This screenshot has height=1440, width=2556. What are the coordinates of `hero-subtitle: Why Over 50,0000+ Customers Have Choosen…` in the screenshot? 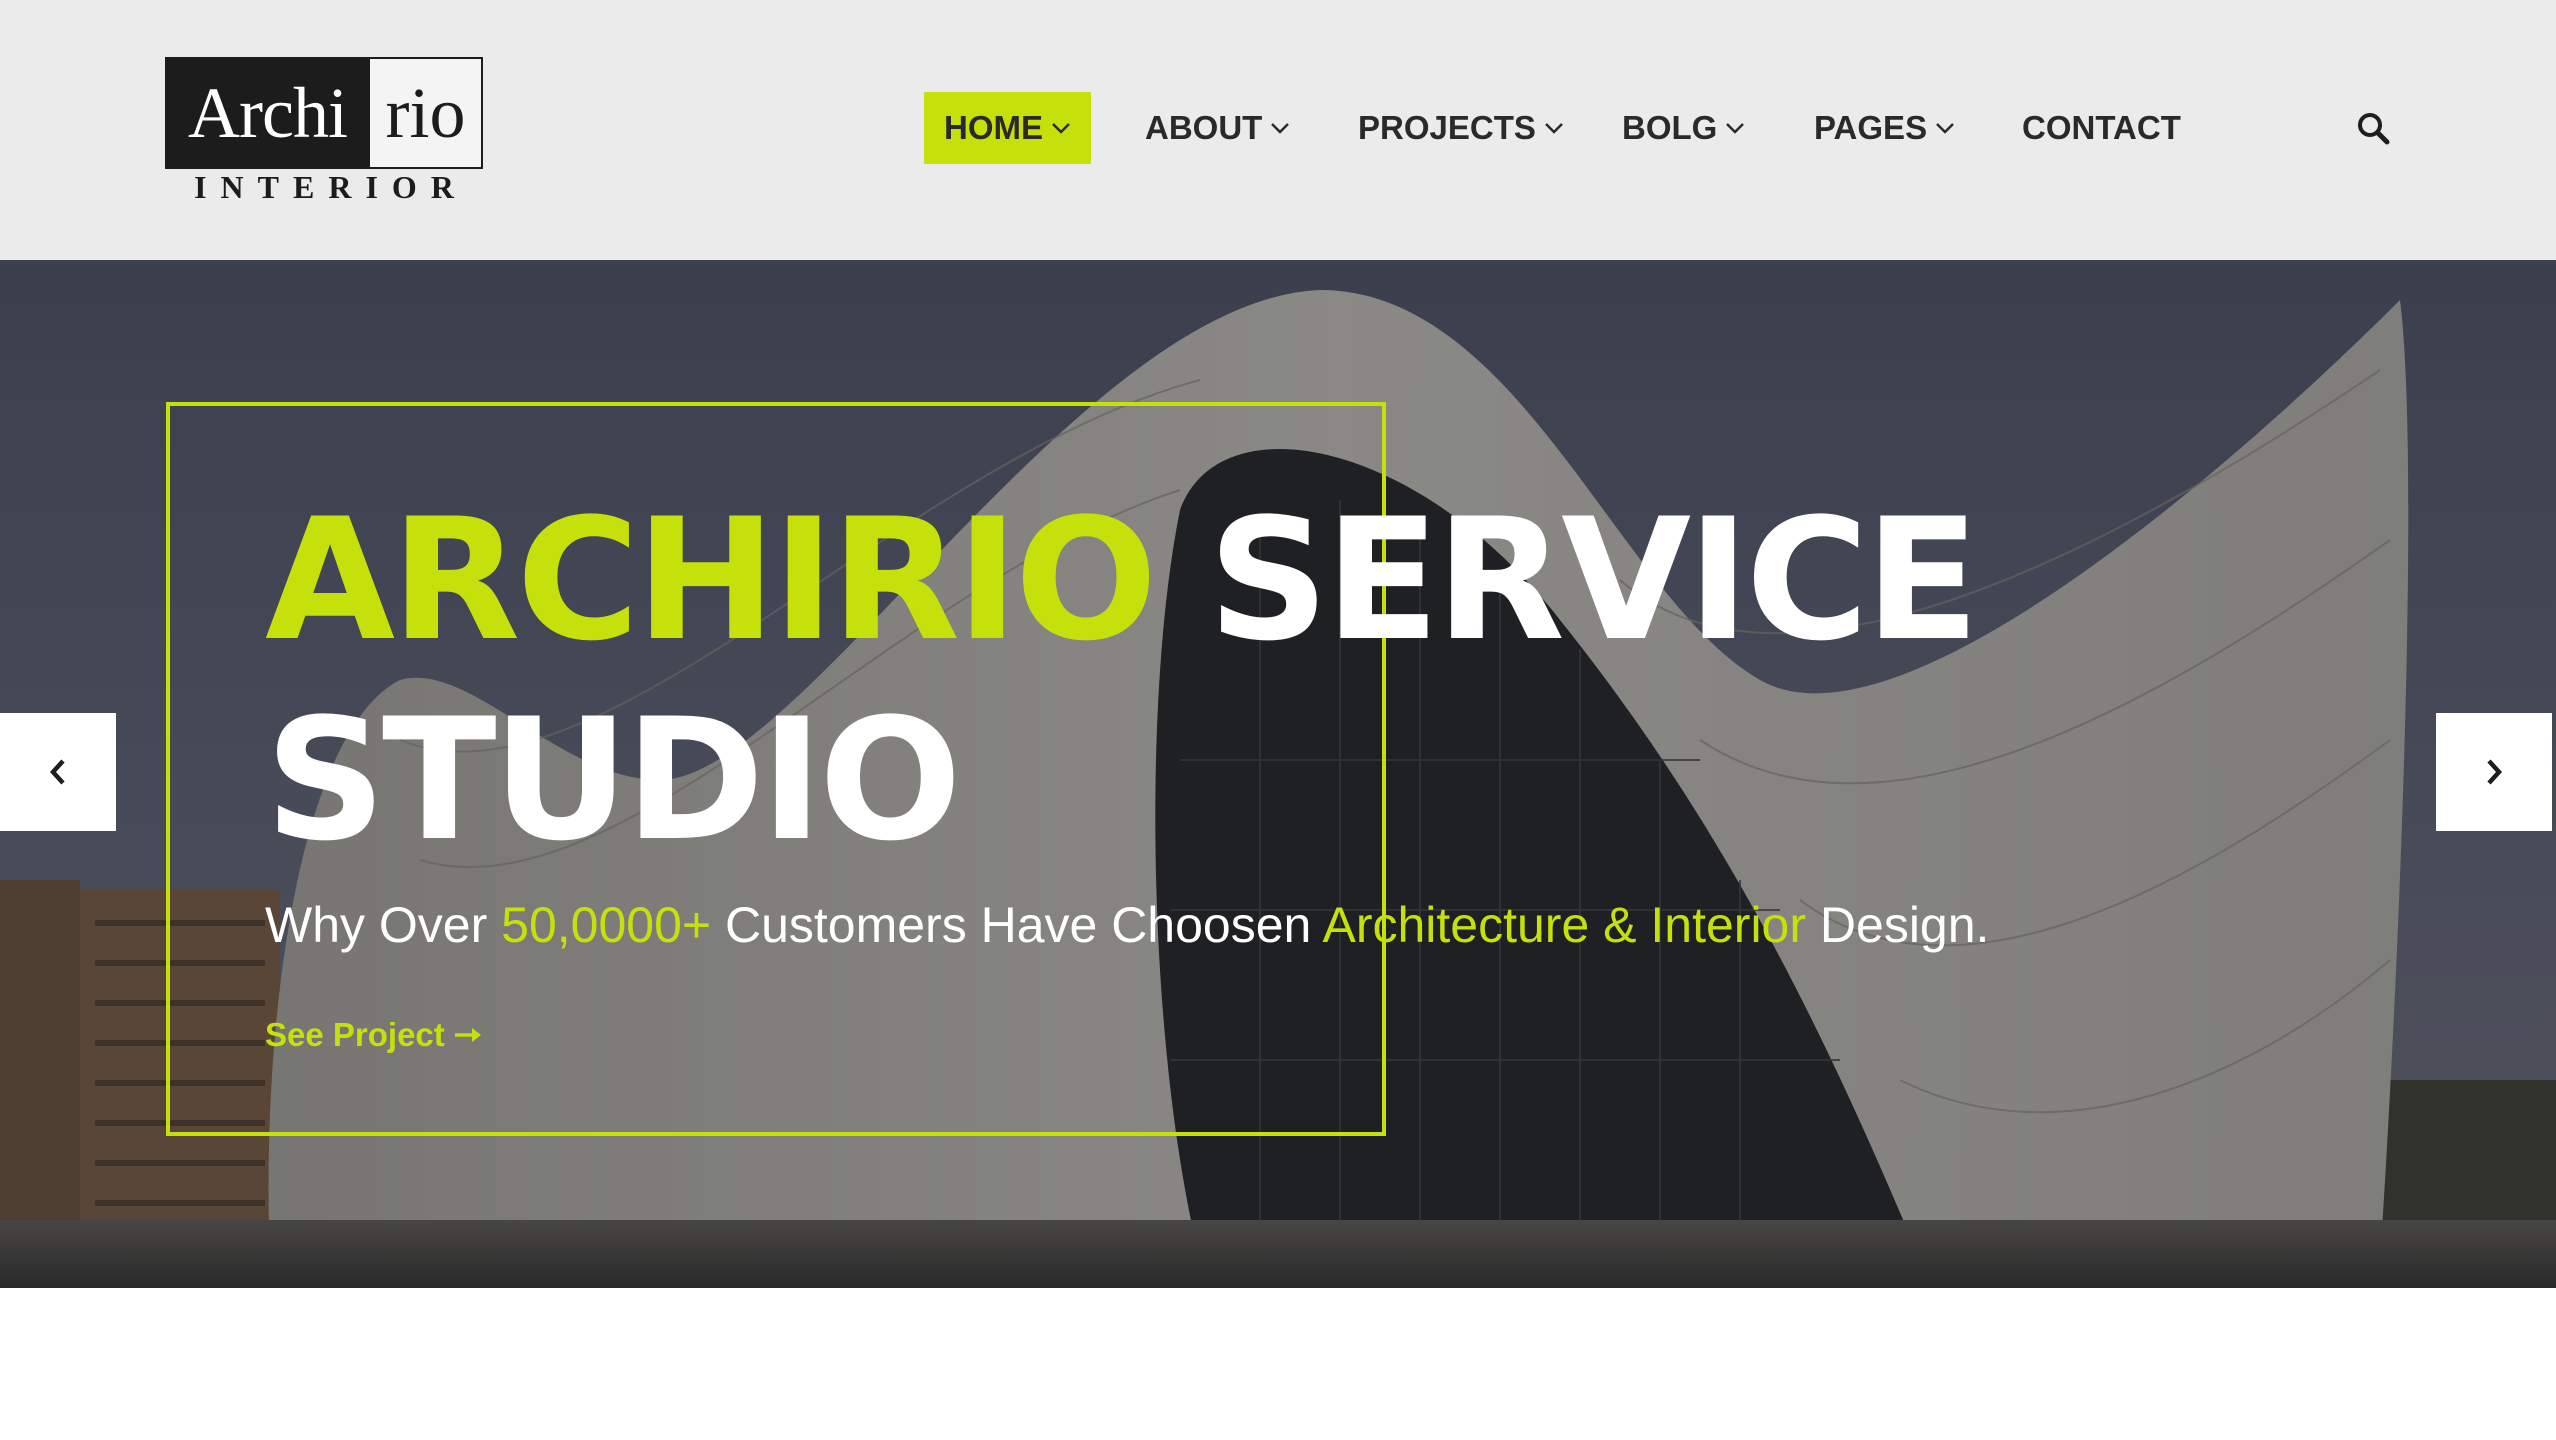 It's located at (1265, 925).